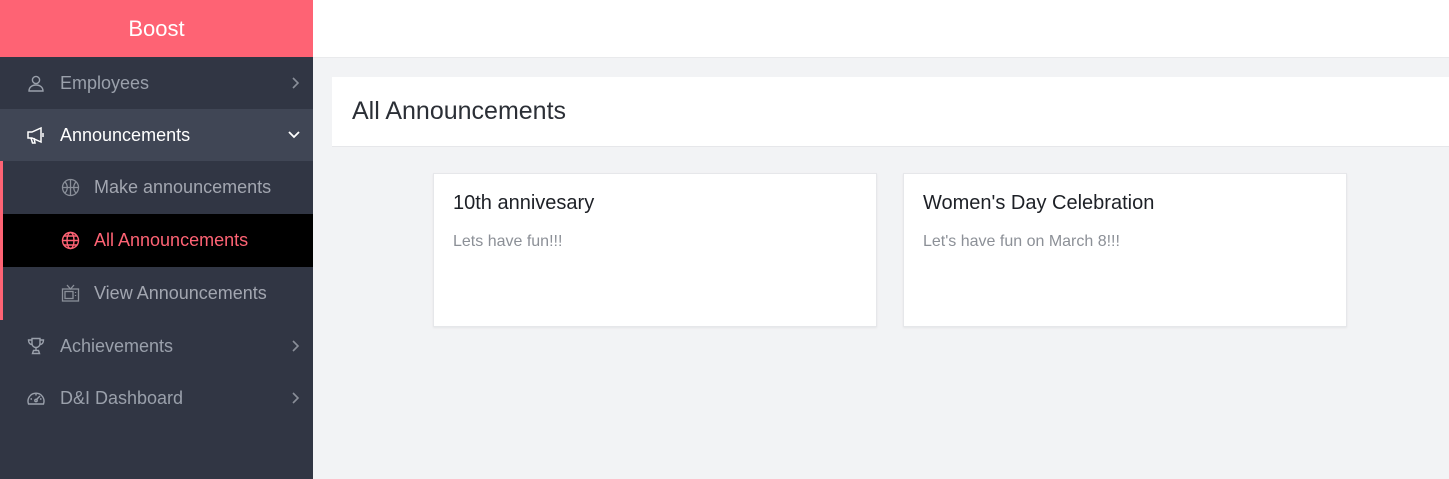 Image resolution: width=1449 pixels, height=479 pixels. Describe the element at coordinates (655, 250) in the screenshot. I see `announcement-card: 10th annivesary Lets have fun!!!` at that location.